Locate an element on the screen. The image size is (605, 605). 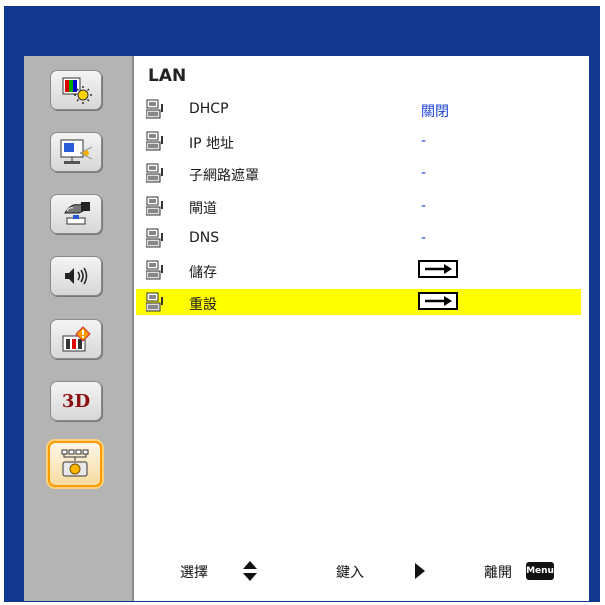
image-brightness-icon is located at coordinates (77, 90).